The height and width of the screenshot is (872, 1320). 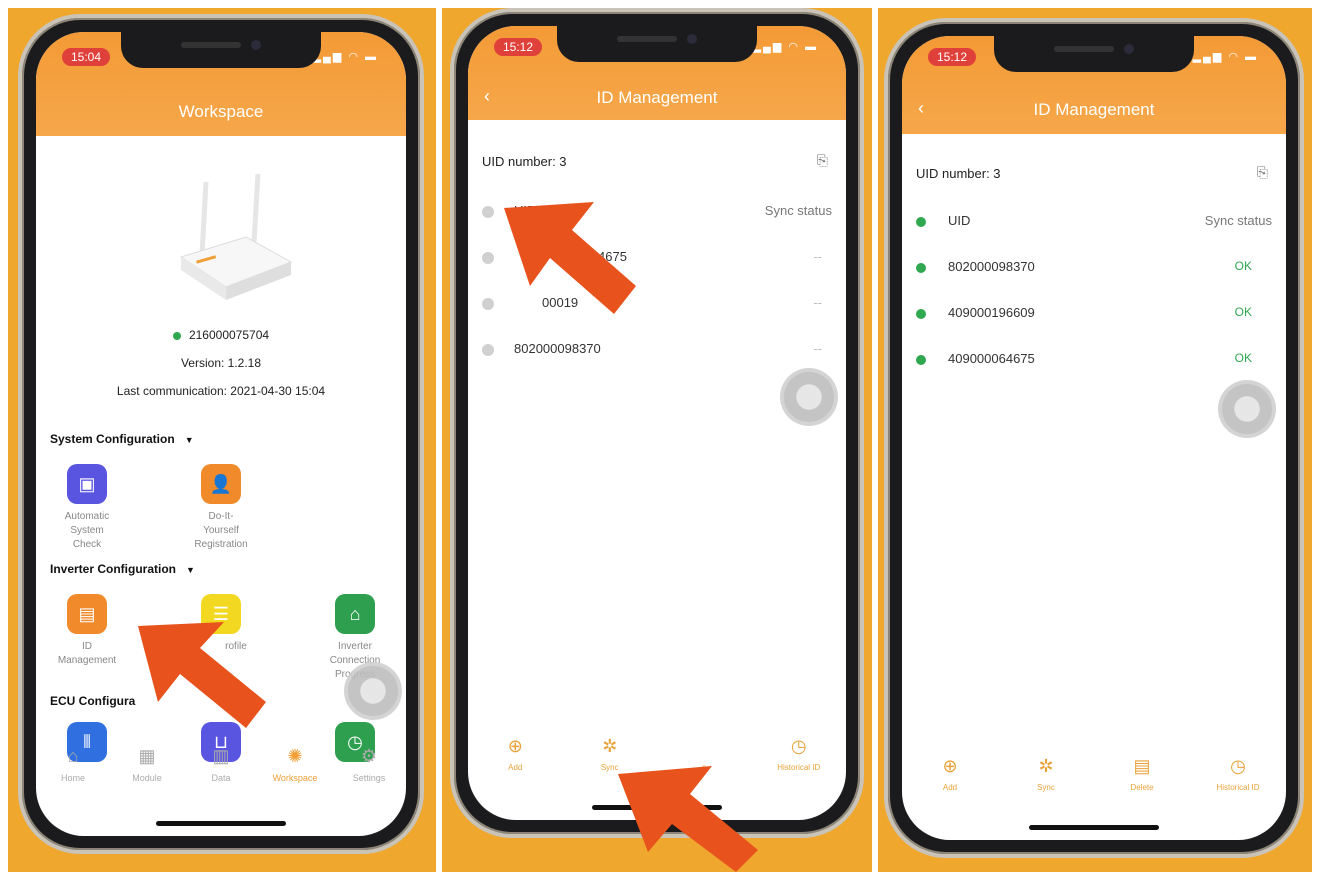 What do you see at coordinates (959, 220) in the screenshot?
I see `uid-column-header: UID` at bounding box center [959, 220].